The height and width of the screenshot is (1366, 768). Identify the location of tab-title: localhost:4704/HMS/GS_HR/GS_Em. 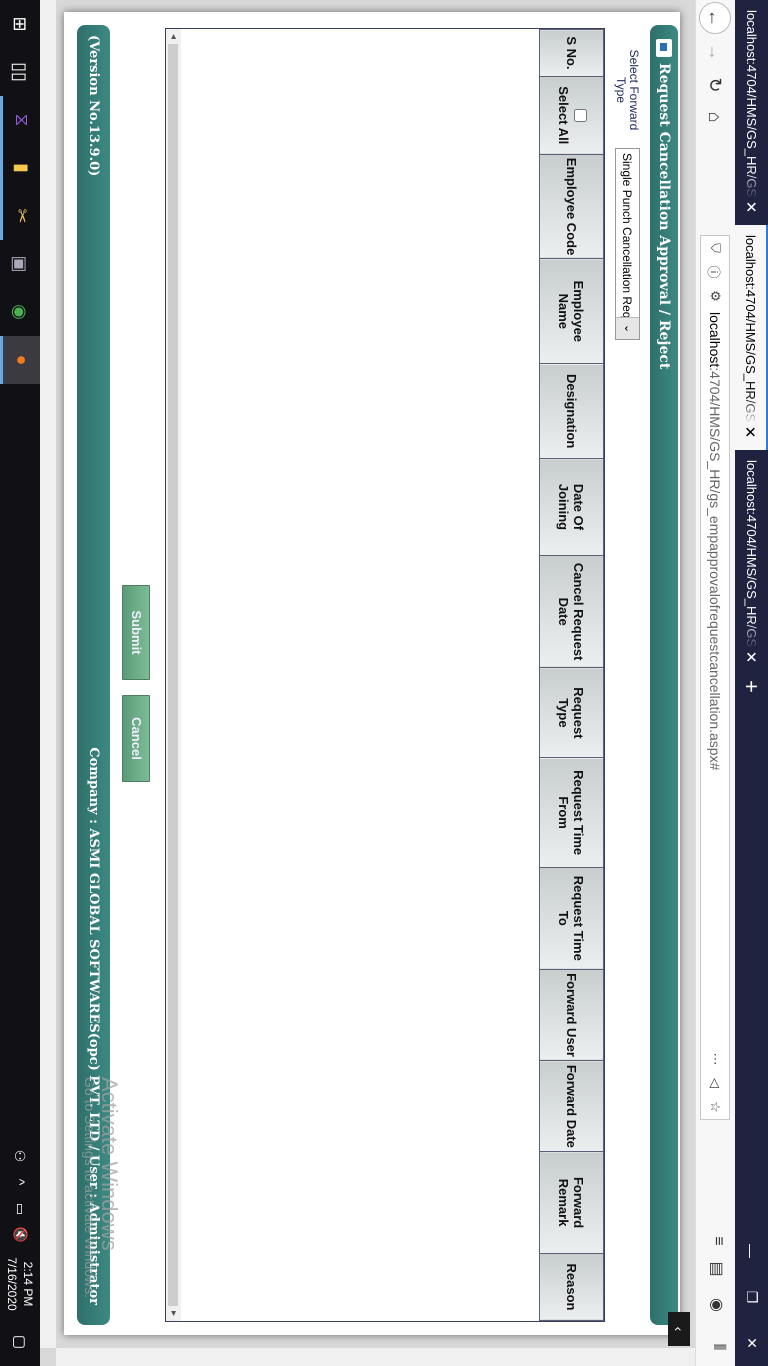
(751, 554).